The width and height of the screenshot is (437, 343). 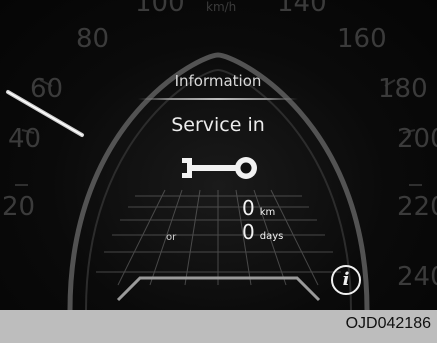 What do you see at coordinates (47, 89) in the screenshot?
I see `speed-label-60: 60` at bounding box center [47, 89].